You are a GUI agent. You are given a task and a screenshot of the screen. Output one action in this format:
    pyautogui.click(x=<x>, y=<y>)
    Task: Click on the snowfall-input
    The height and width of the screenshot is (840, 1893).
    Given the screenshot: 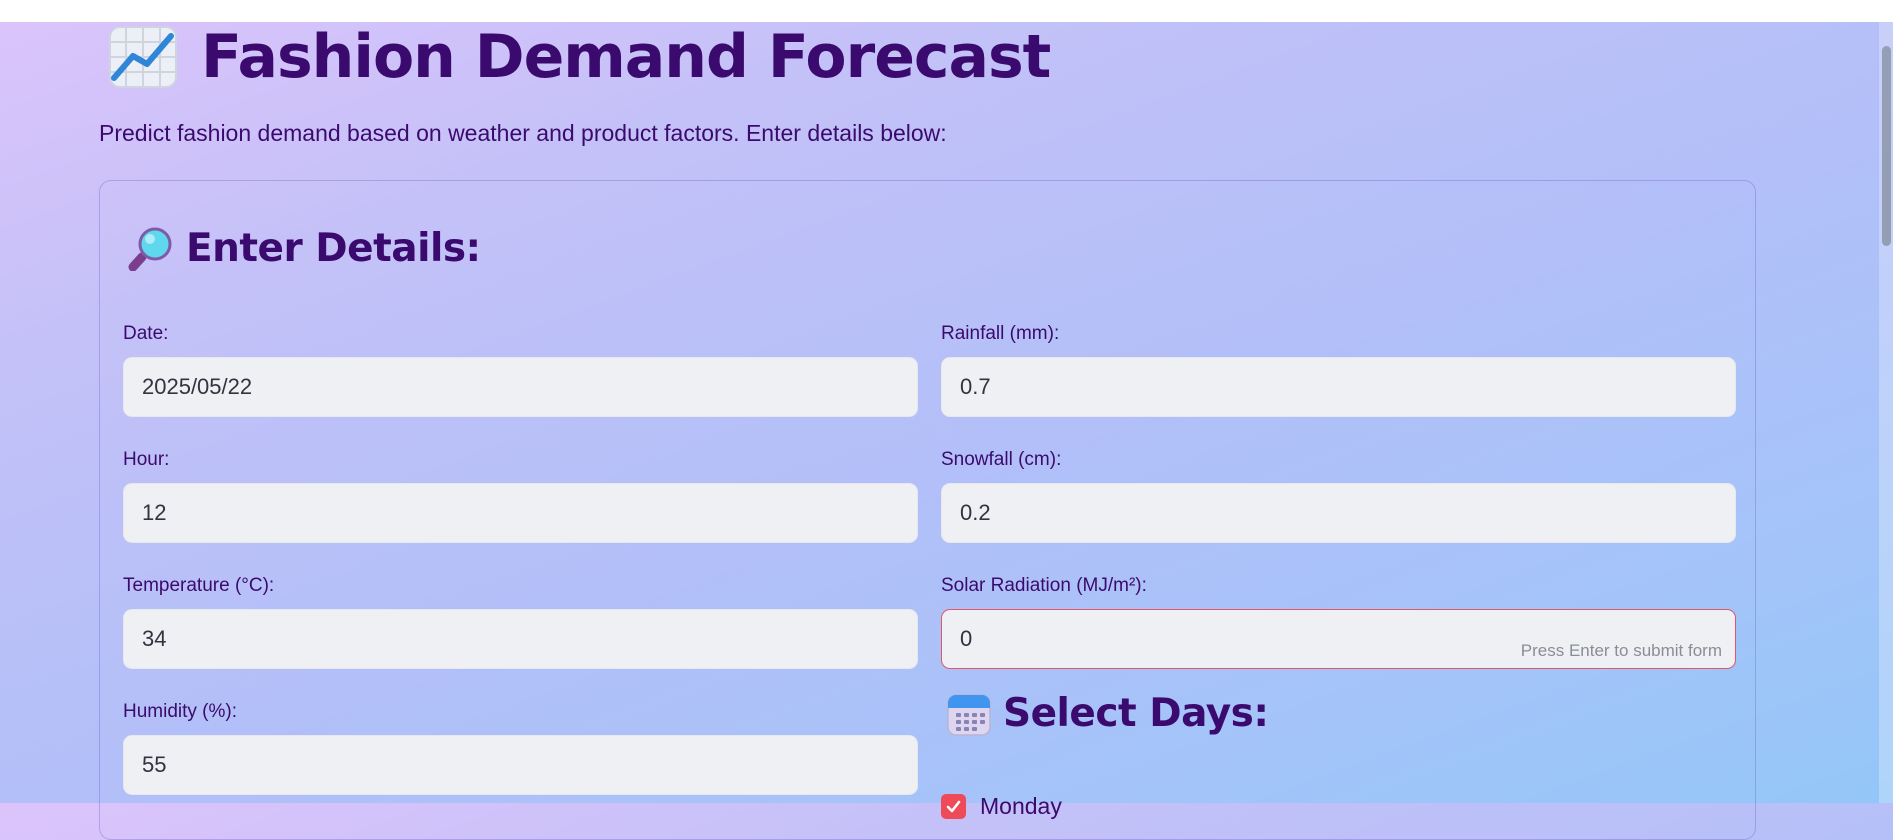 What is the action you would take?
    pyautogui.click(x=1338, y=513)
    